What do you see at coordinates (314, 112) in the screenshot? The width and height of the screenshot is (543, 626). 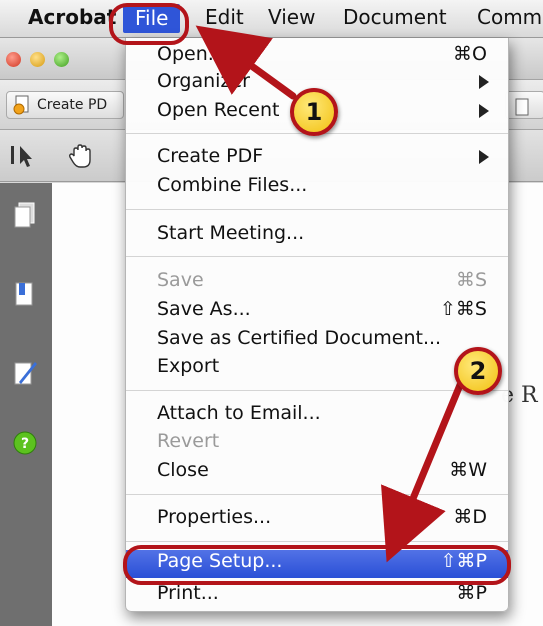 I see `step1-badge: 1` at bounding box center [314, 112].